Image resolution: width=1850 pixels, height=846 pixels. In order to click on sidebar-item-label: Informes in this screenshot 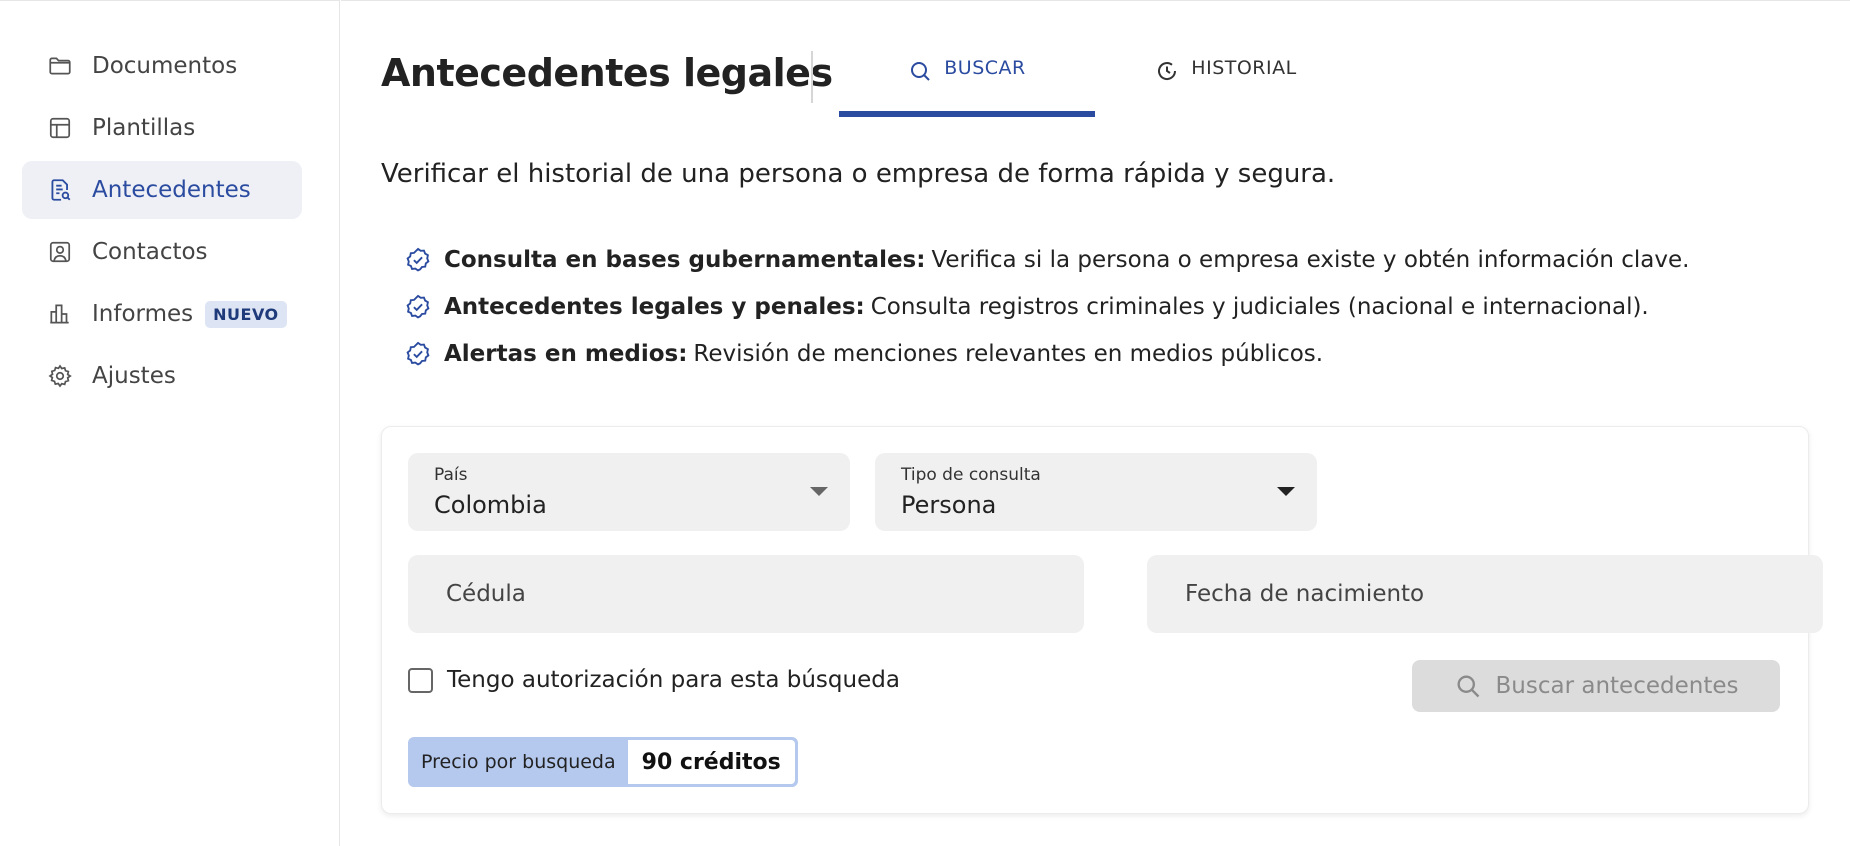, I will do `click(143, 314)`.